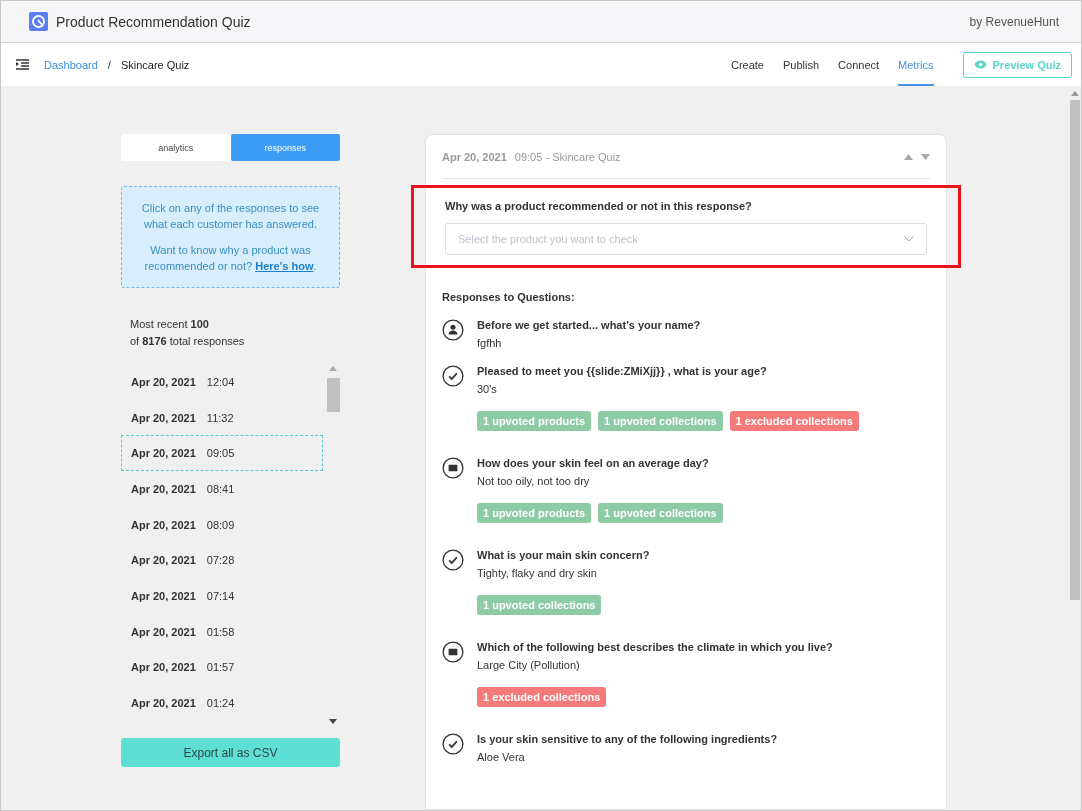 This screenshot has height=811, width=1082. What do you see at coordinates (333, 721) in the screenshot?
I see `scroll-down-icon` at bounding box center [333, 721].